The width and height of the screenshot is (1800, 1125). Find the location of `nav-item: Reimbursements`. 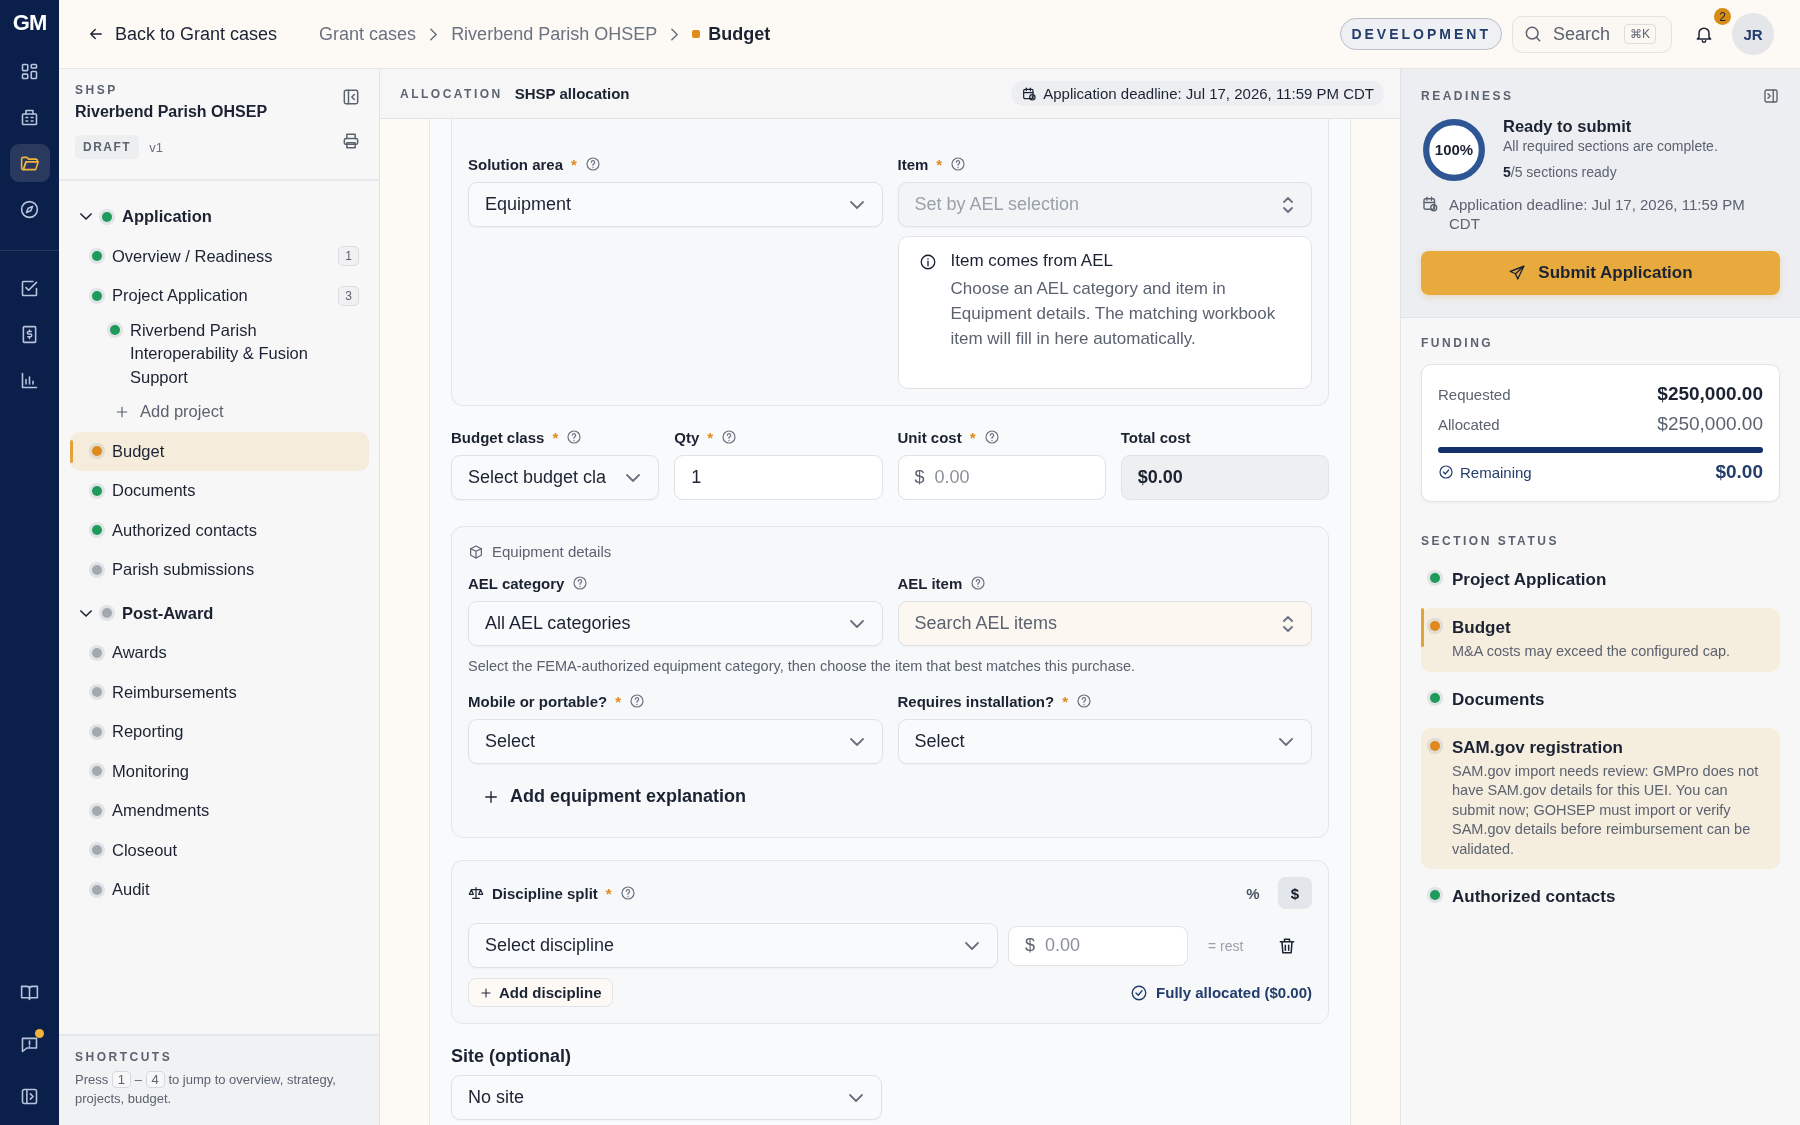

nav-item: Reimbursements is located at coordinates (219, 692).